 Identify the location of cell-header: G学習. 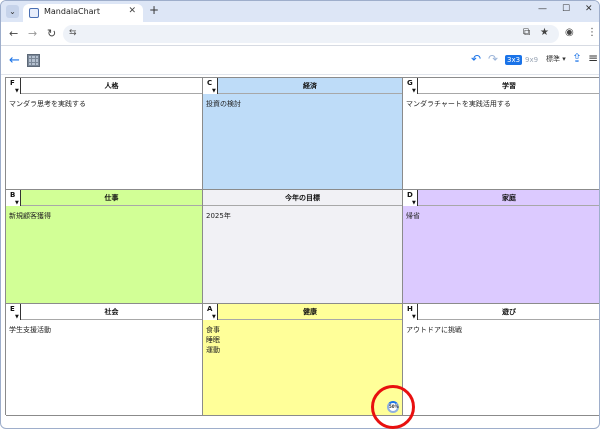
(501, 87).